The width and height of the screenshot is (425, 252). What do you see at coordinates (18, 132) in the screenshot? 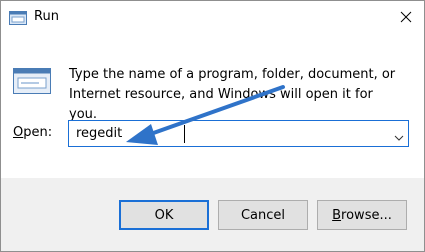
I see `open-label-mnemonic: O` at bounding box center [18, 132].